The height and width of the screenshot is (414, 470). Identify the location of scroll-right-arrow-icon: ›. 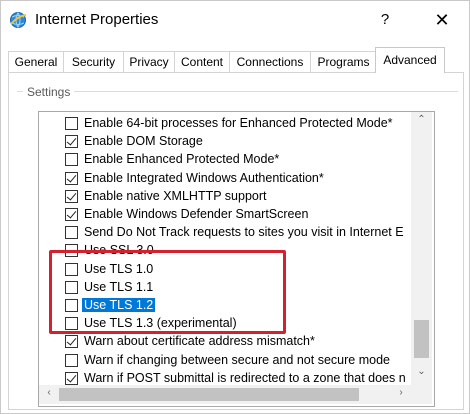
(401, 392).